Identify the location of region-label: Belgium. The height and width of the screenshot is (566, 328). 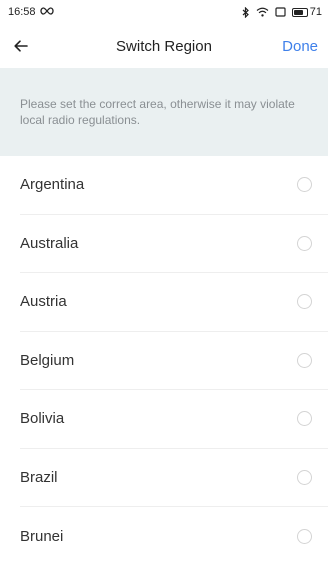
(47, 360).